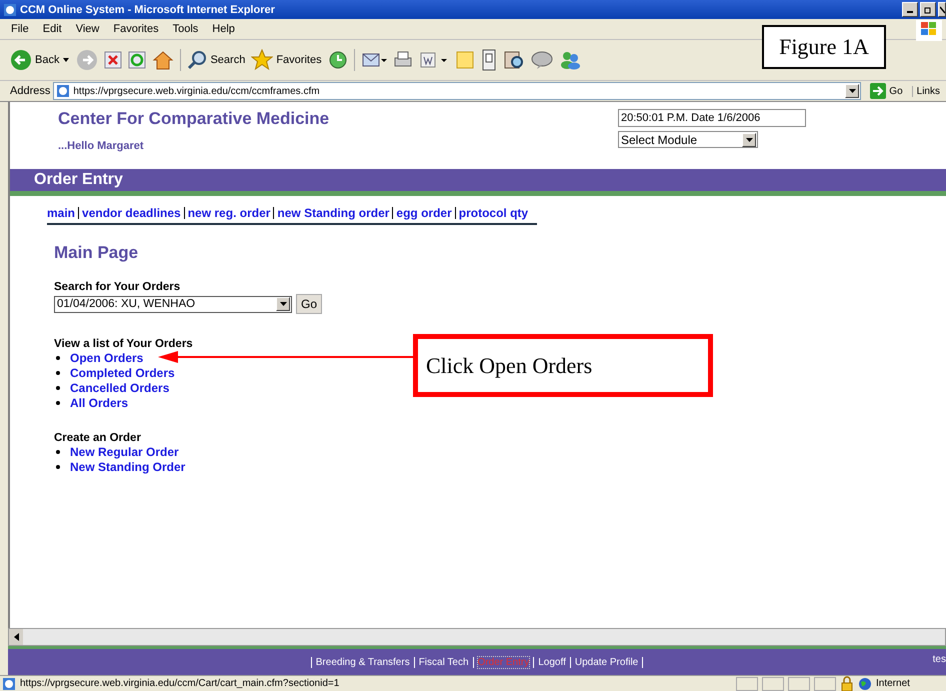 The image size is (946, 691). I want to click on order-link: All Orders, so click(99, 403).